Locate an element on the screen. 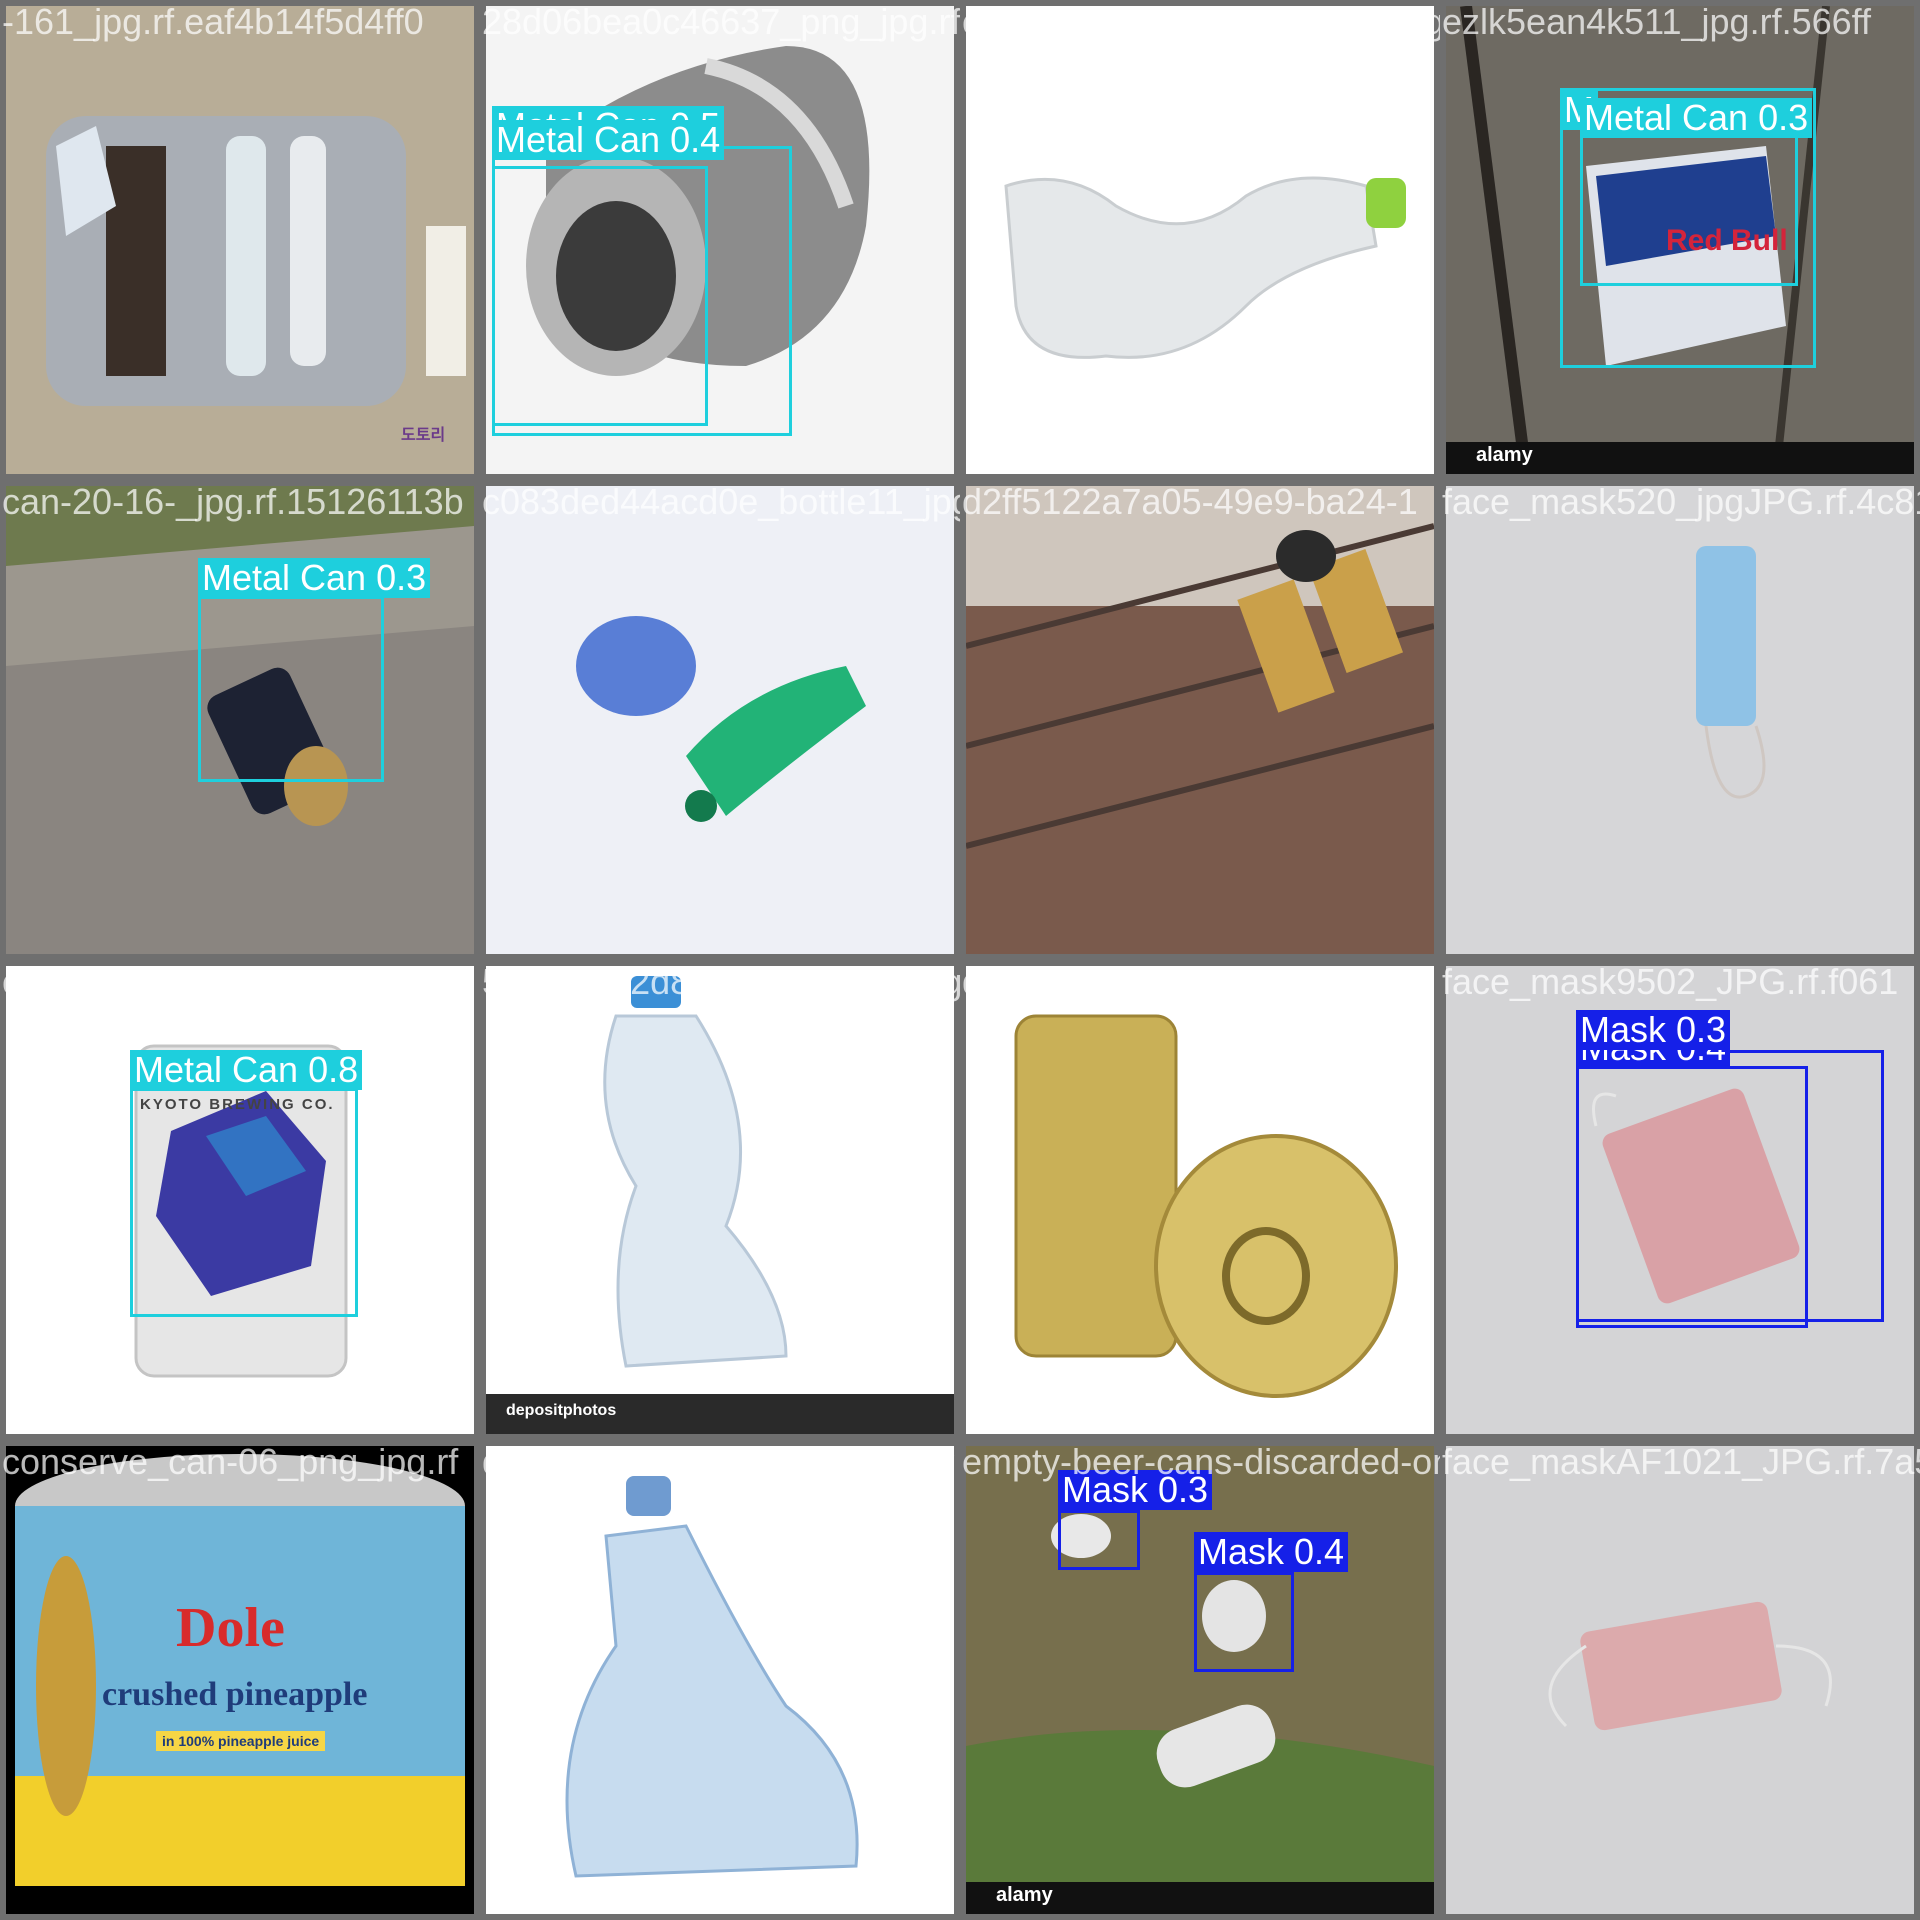 The image size is (1920, 1920). tile-11-photo is located at coordinates (1206, 1206).